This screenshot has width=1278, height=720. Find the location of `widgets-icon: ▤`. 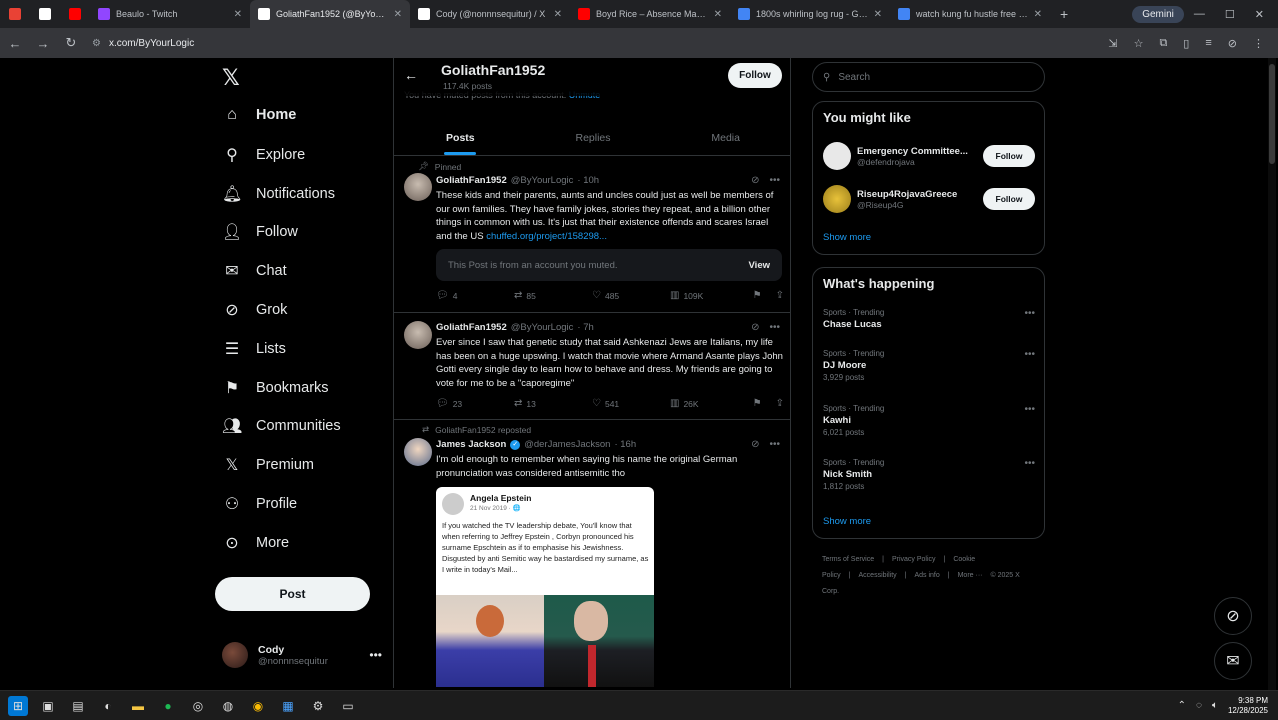

widgets-icon: ▤ is located at coordinates (78, 706).